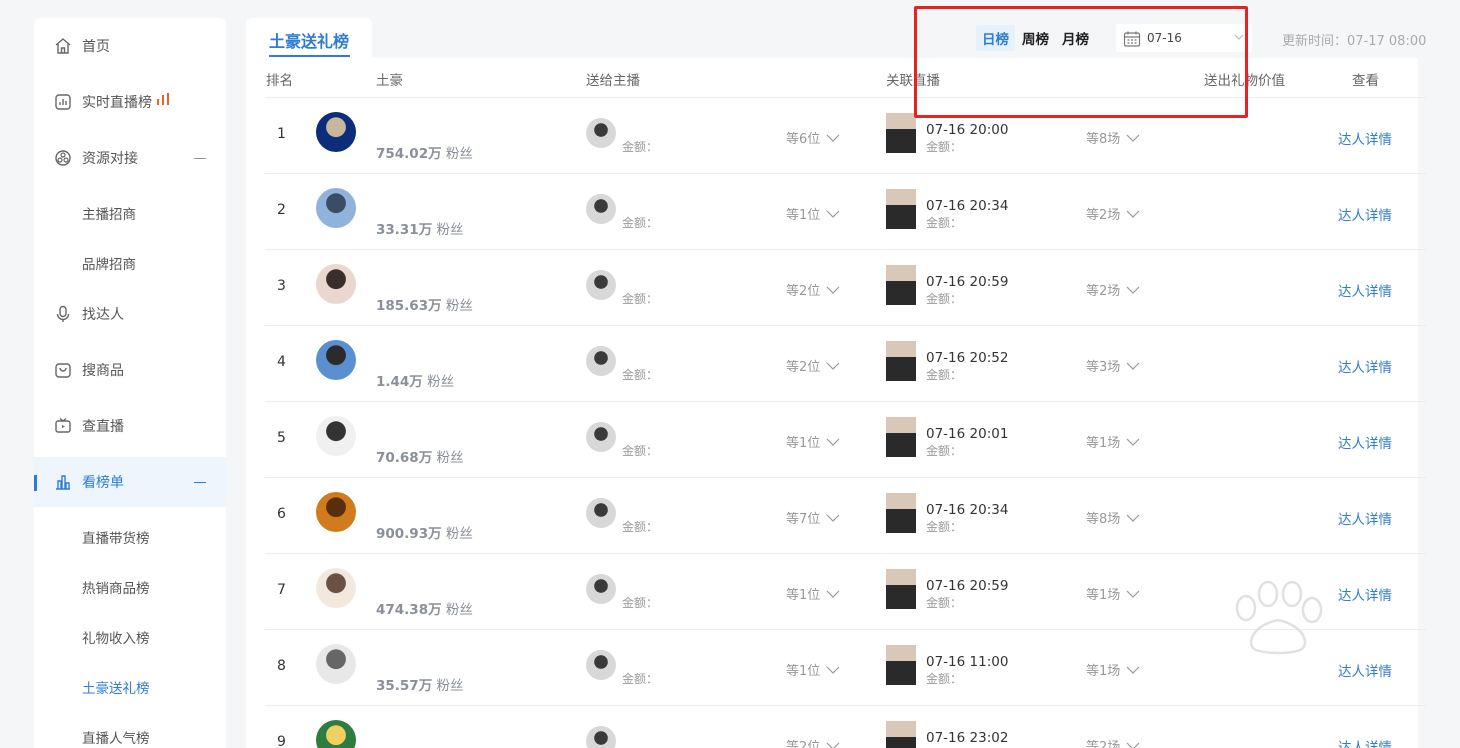  Describe the element at coordinates (130, 537) in the screenshot. I see `sidebar-item-live-sales-rank: 直播带货榜` at that location.